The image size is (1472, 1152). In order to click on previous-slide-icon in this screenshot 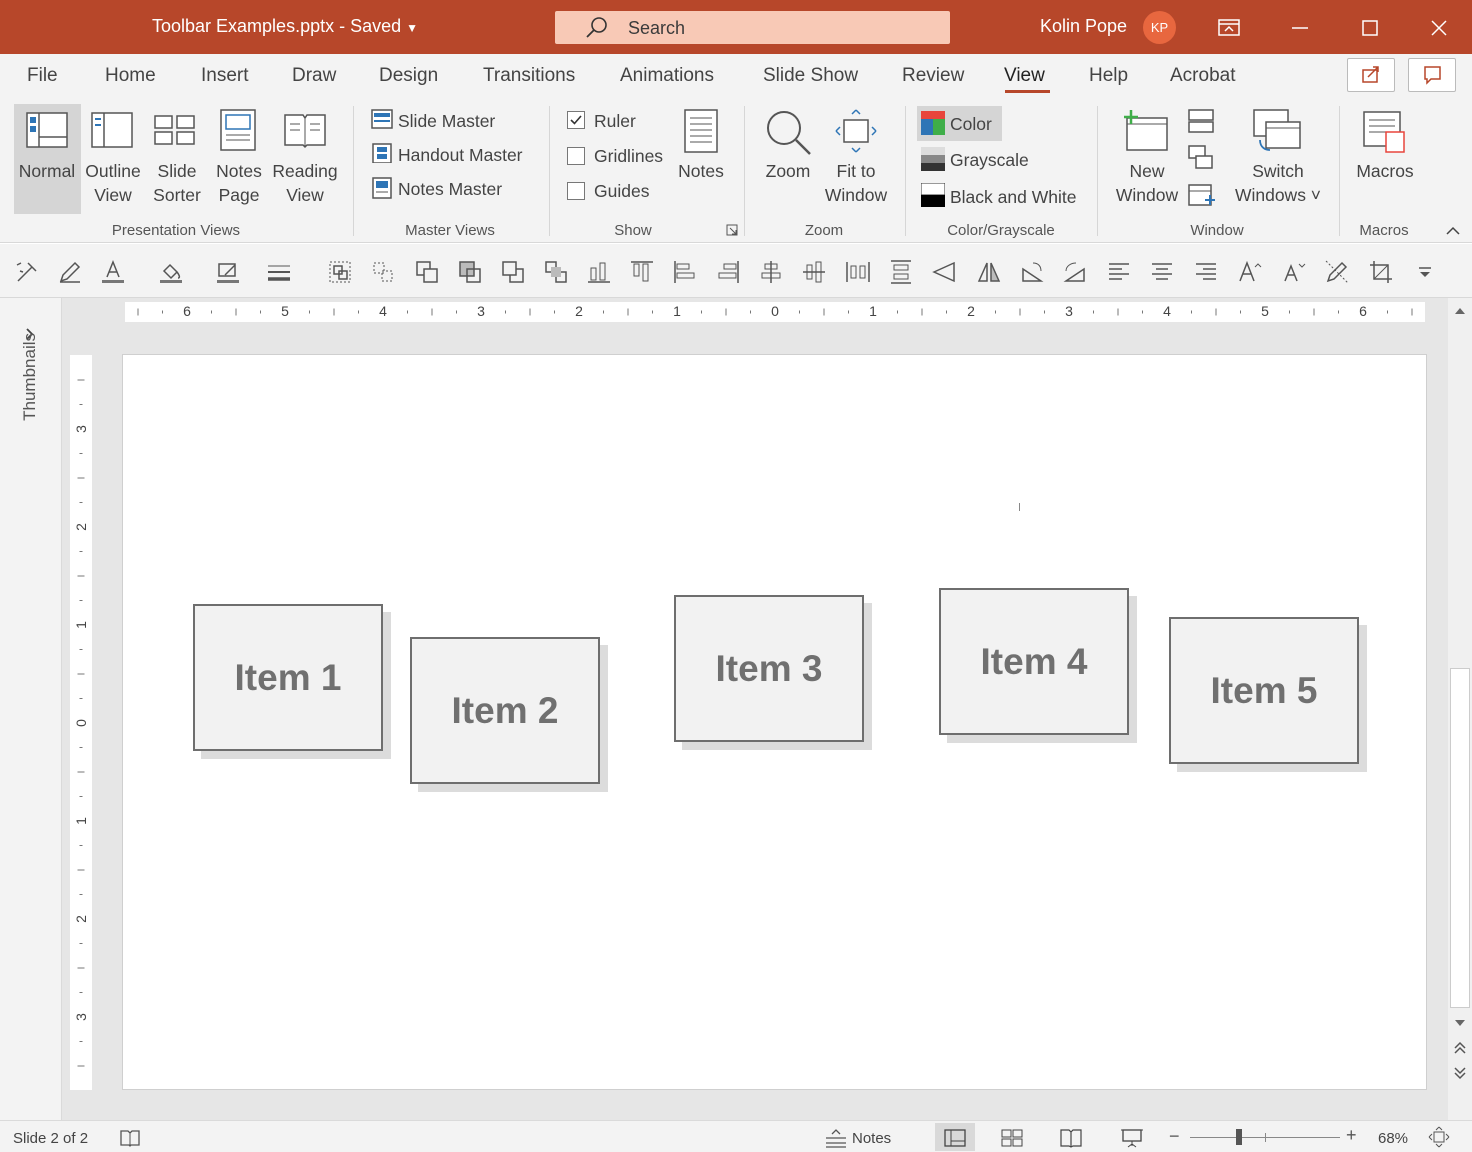, I will do `click(1460, 1048)`.